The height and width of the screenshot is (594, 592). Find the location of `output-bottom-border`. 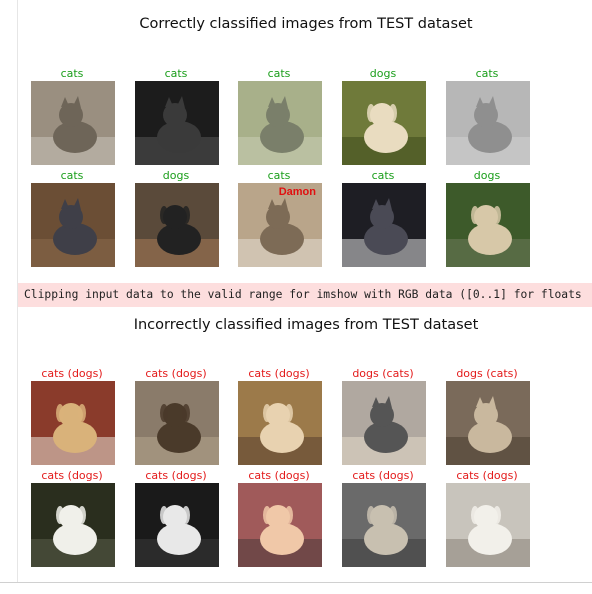

output-bottom-border is located at coordinates (296, 582).